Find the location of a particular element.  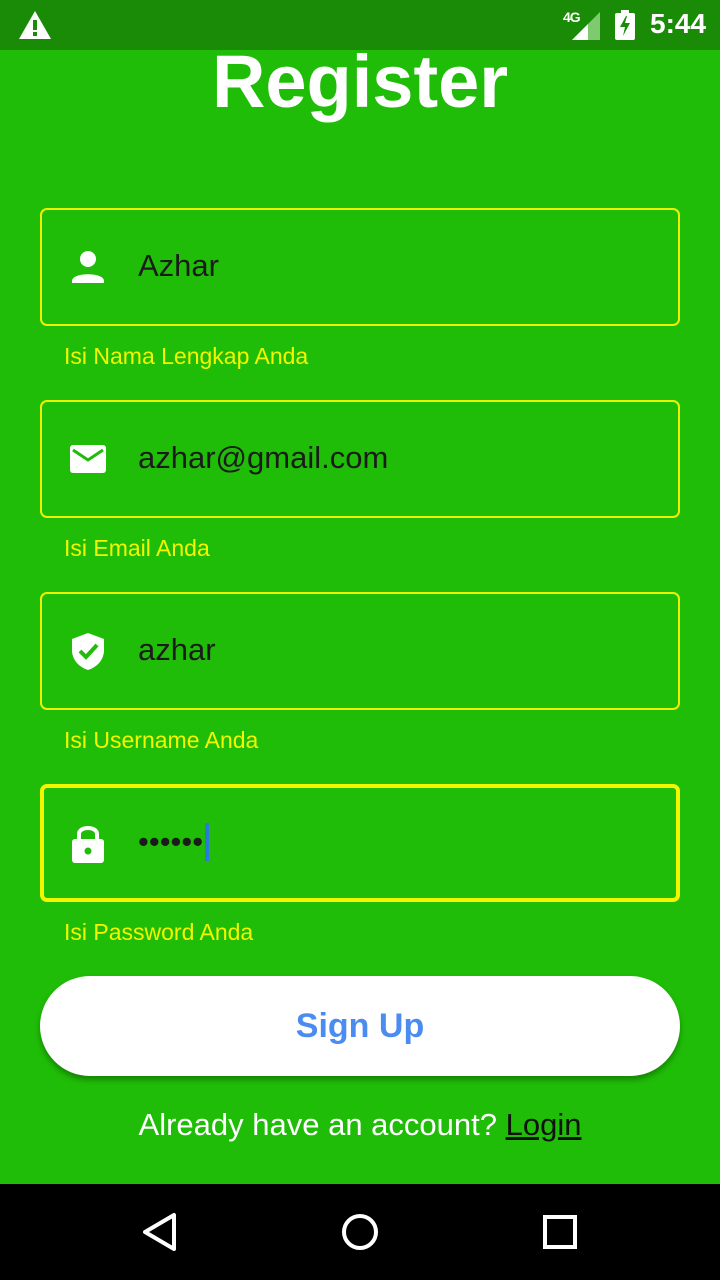

password-helper: Isi Password Anda is located at coordinates (159, 932).